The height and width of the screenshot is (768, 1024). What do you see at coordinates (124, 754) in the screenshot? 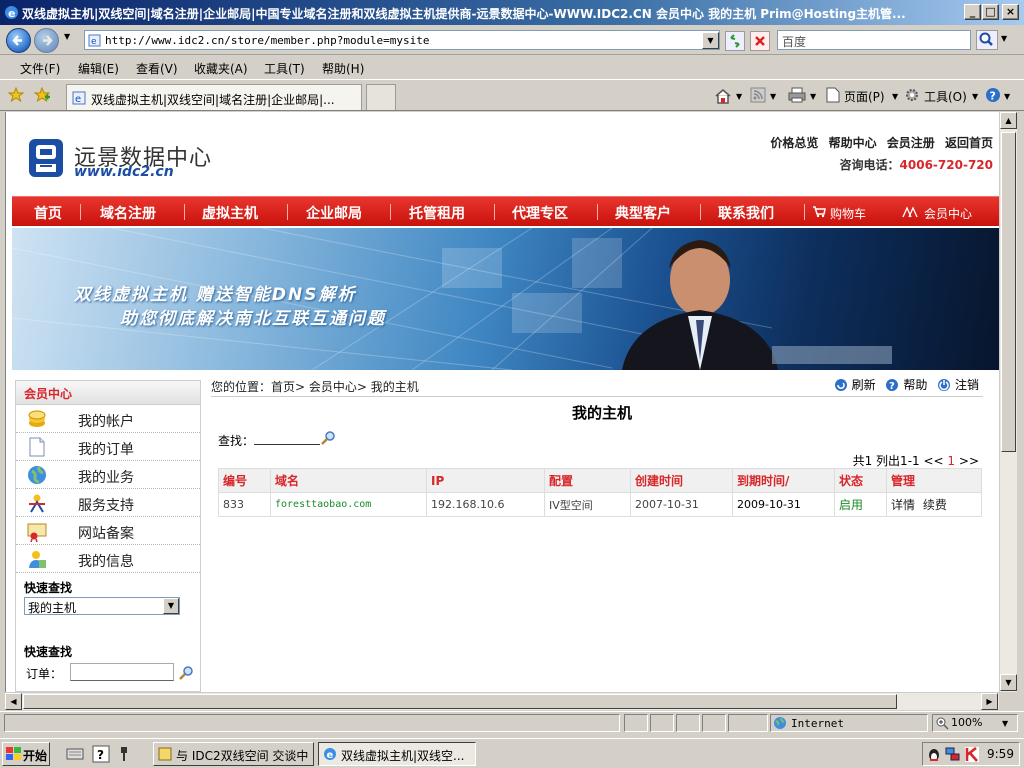
I see `quicklaunch-pin-icon` at bounding box center [124, 754].